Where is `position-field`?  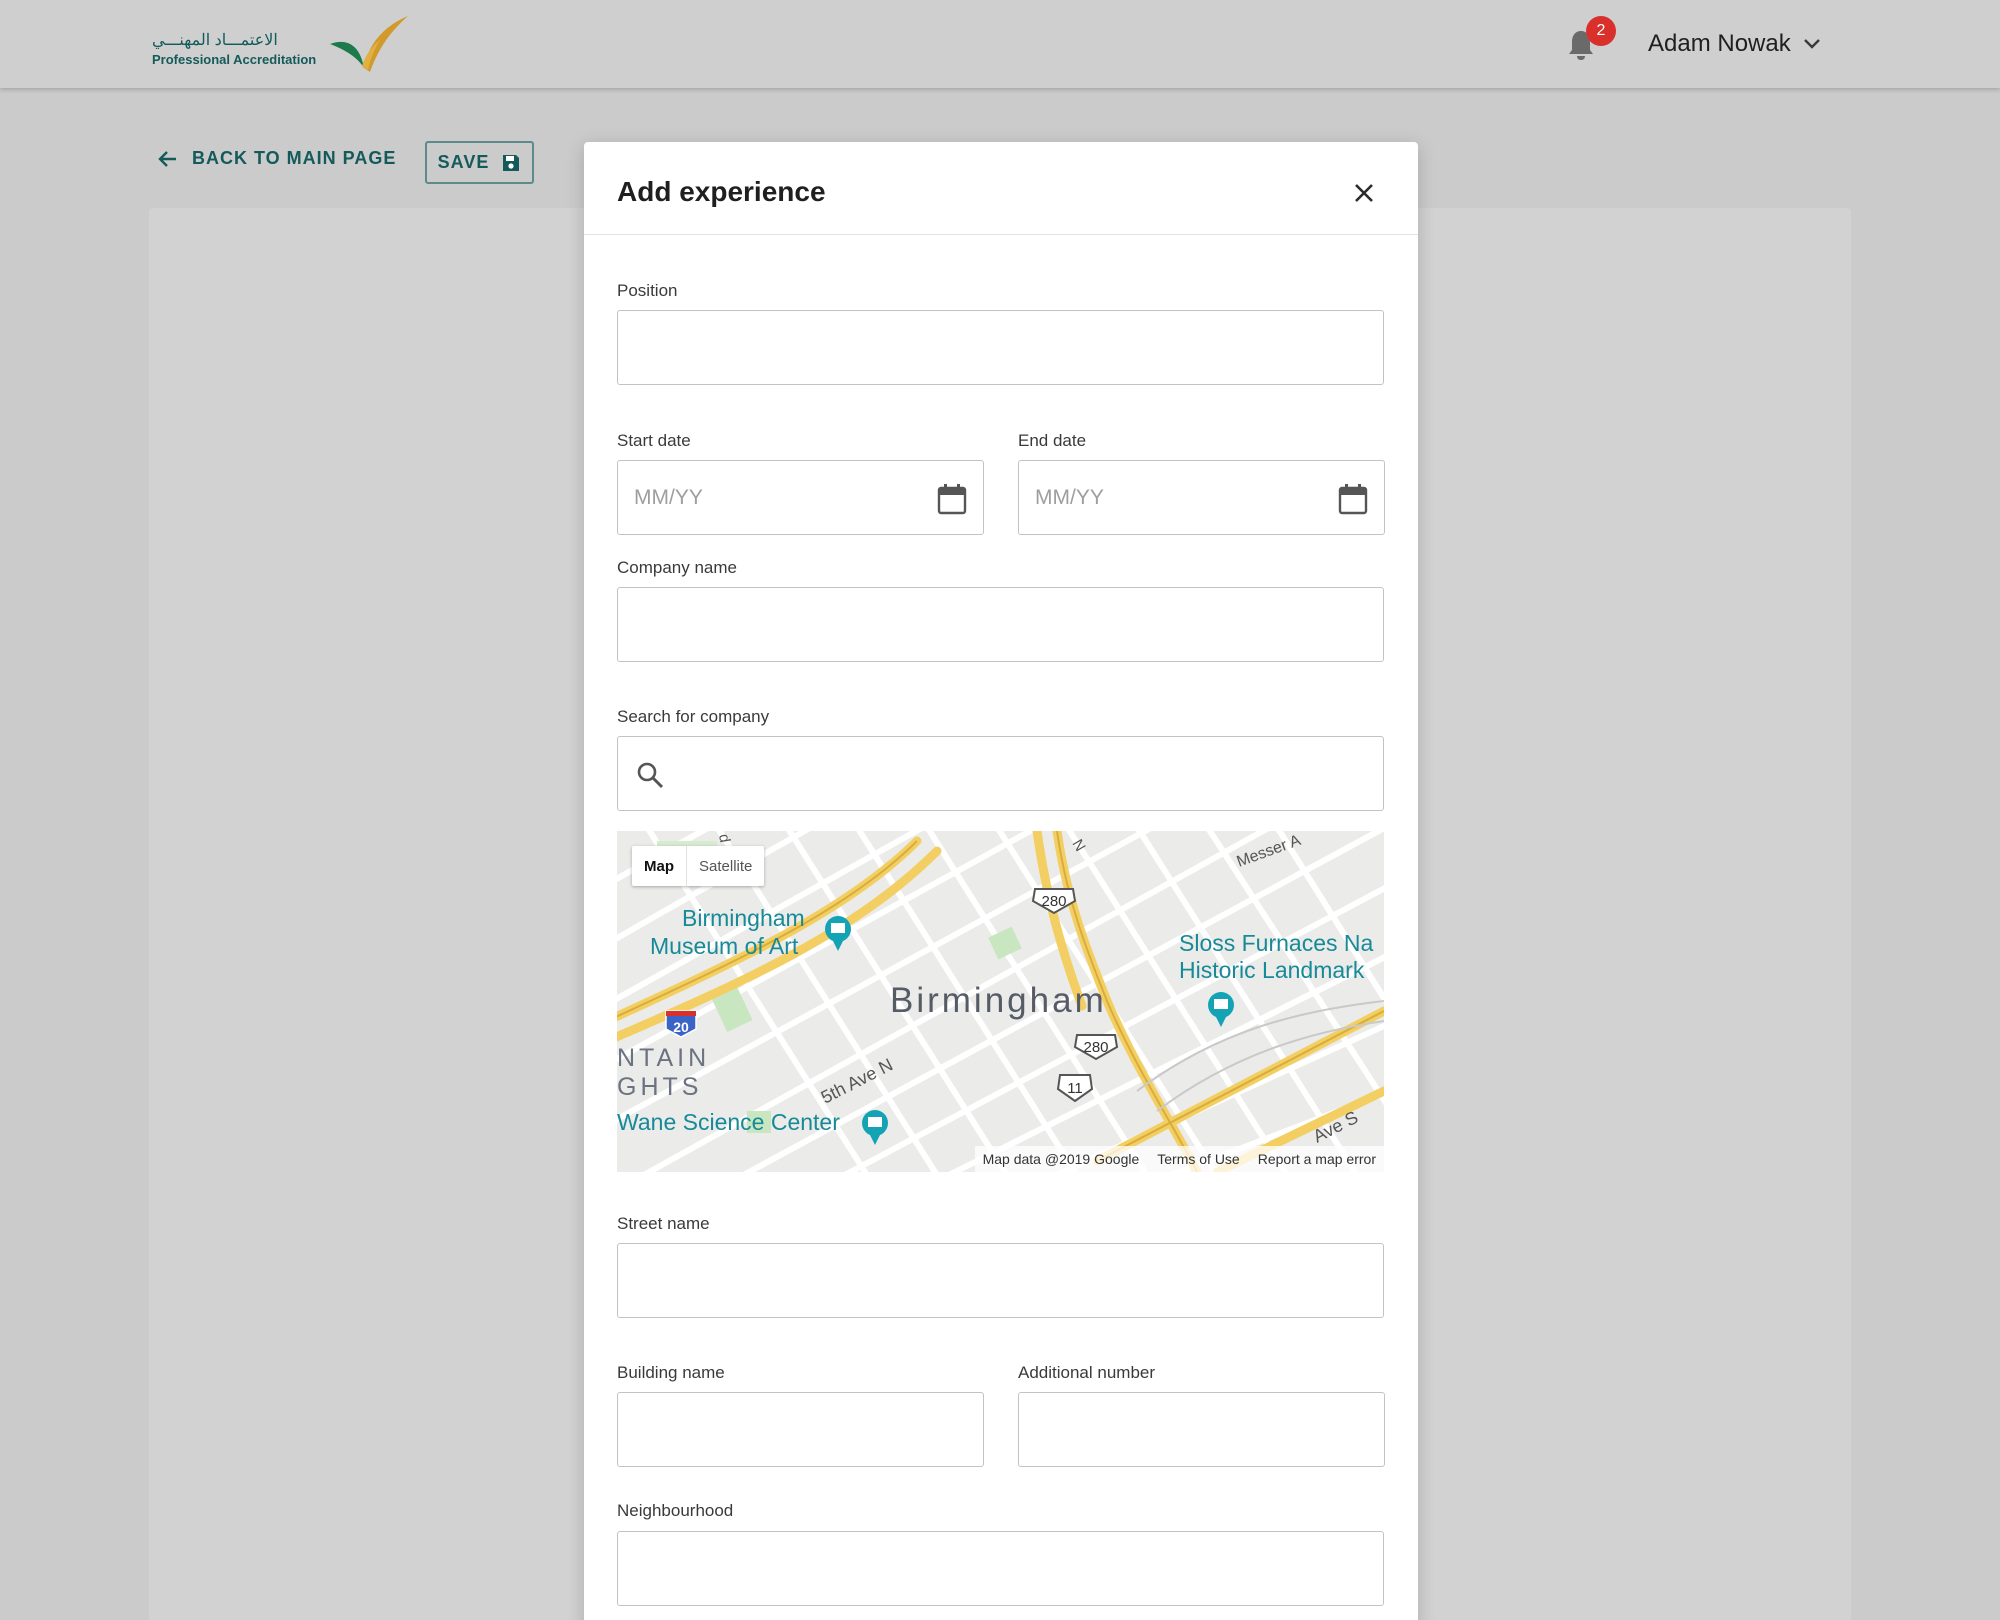
position-field is located at coordinates (1000, 347).